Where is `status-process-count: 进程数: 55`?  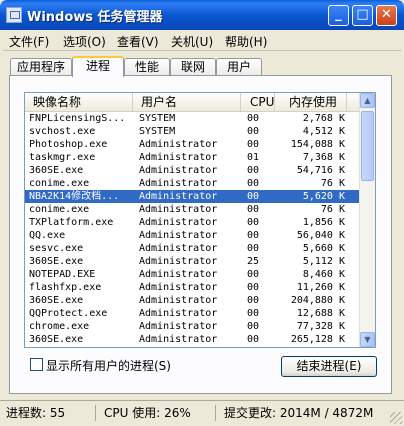
status-process-count: 进程数: 55 is located at coordinates (49, 413).